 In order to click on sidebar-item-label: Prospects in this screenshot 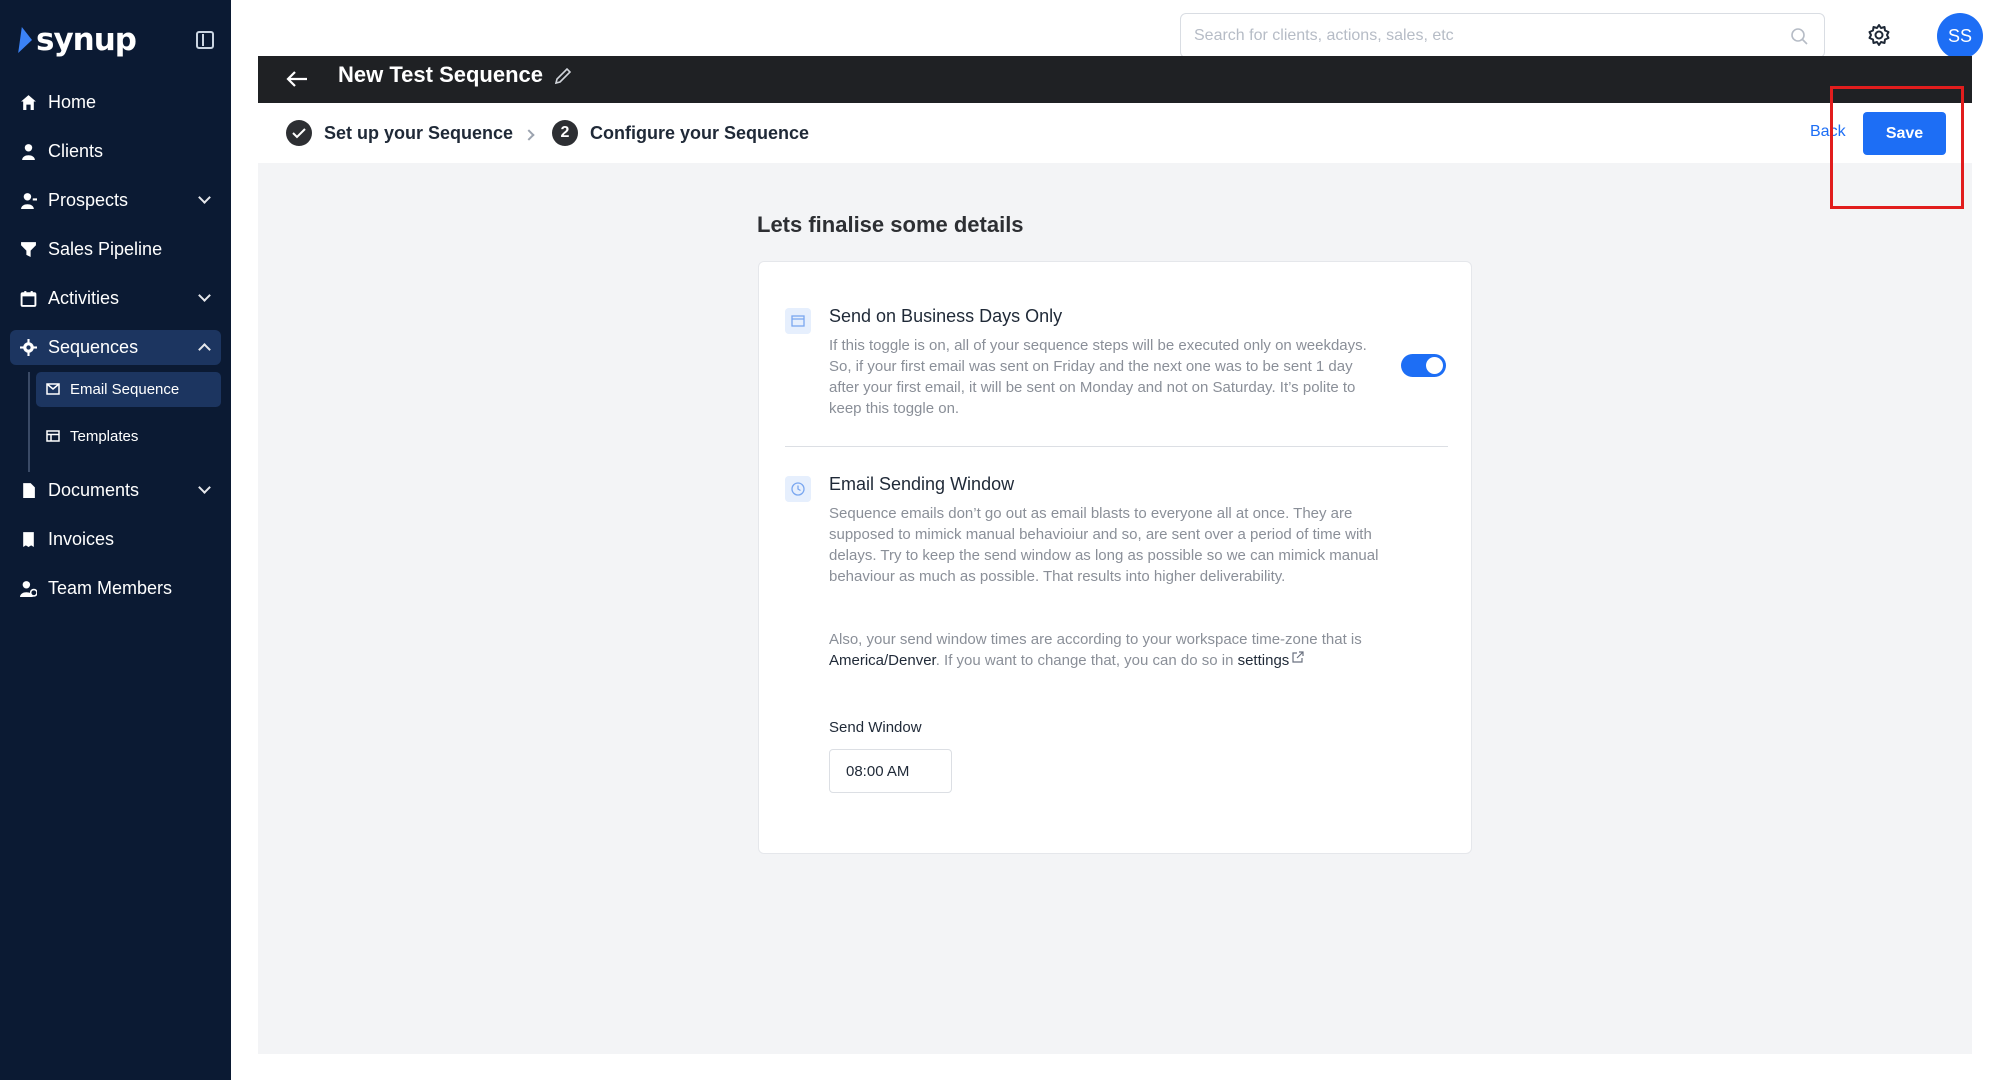, I will do `click(88, 200)`.